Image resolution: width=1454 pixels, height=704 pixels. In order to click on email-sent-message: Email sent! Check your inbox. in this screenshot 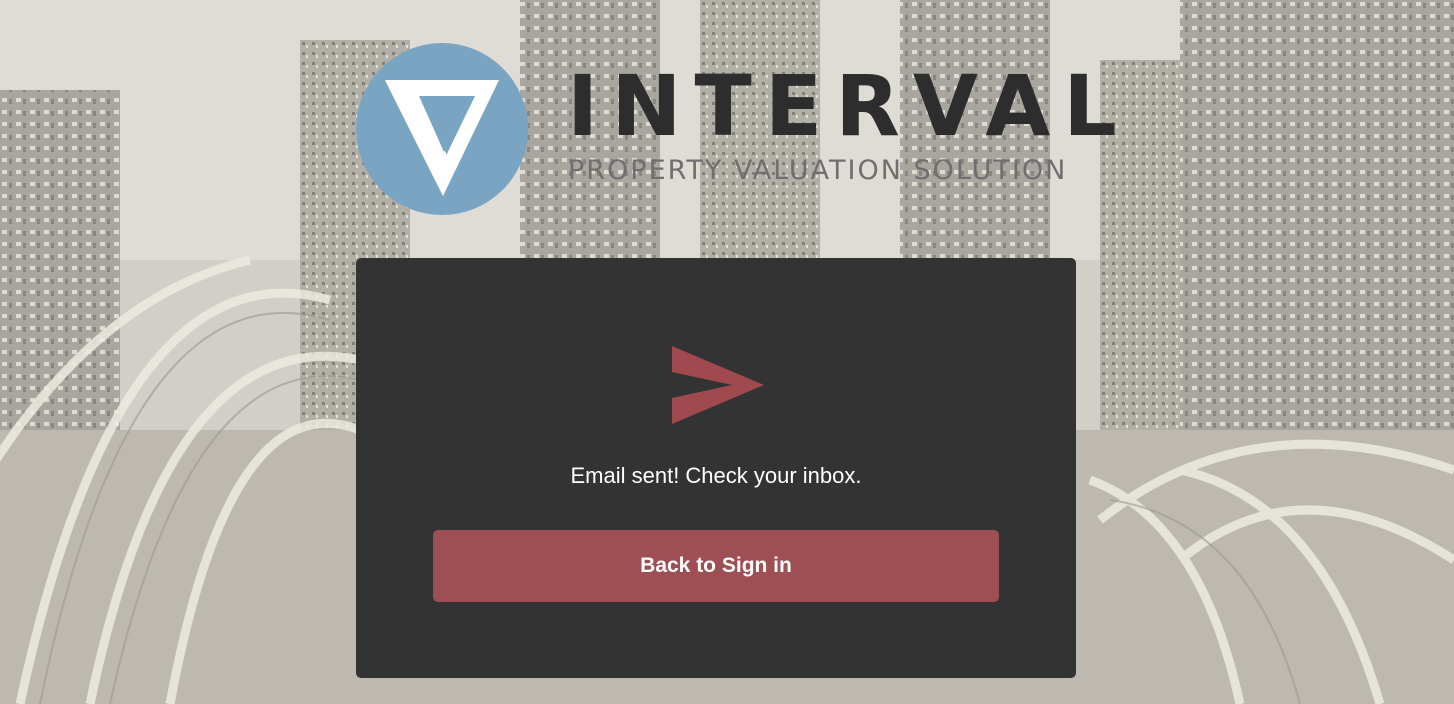, I will do `click(716, 475)`.